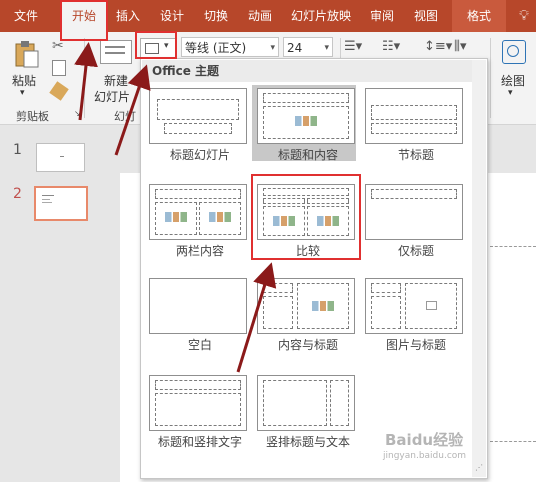 This screenshot has height=482, width=536. What do you see at coordinates (86, 81) in the screenshot?
I see `arrow-to-home-tab` at bounding box center [86, 81].